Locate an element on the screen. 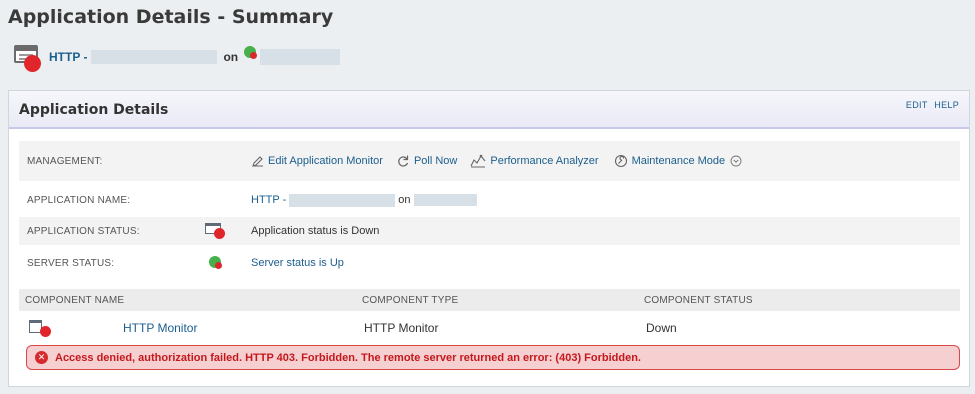 Image resolution: width=975 pixels, height=394 pixels. edit-application-monitor-button: Edit Application Monitor is located at coordinates (317, 161).